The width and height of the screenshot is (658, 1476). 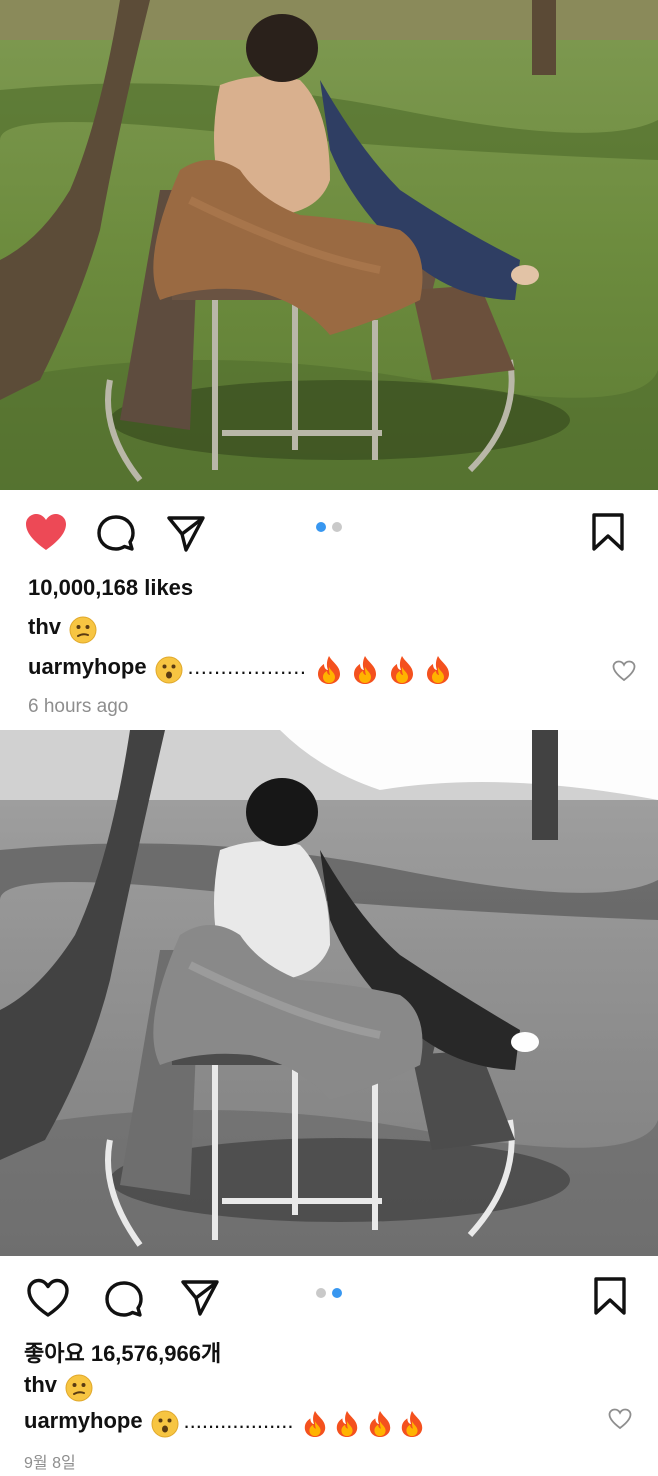 I want to click on post-timestamp: 6 hours ago, so click(x=78, y=706).